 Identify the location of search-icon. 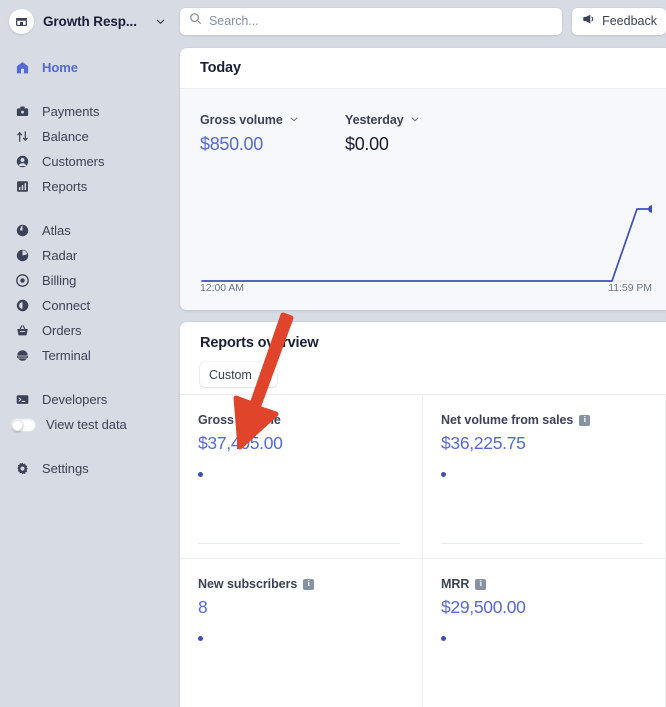
(195, 21).